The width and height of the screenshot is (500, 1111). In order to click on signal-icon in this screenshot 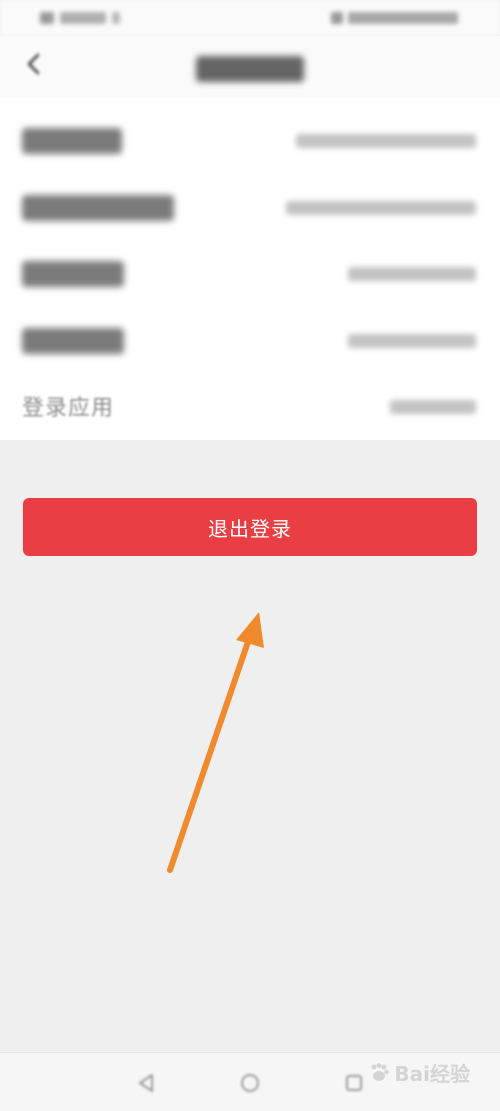, I will do `click(47, 18)`.